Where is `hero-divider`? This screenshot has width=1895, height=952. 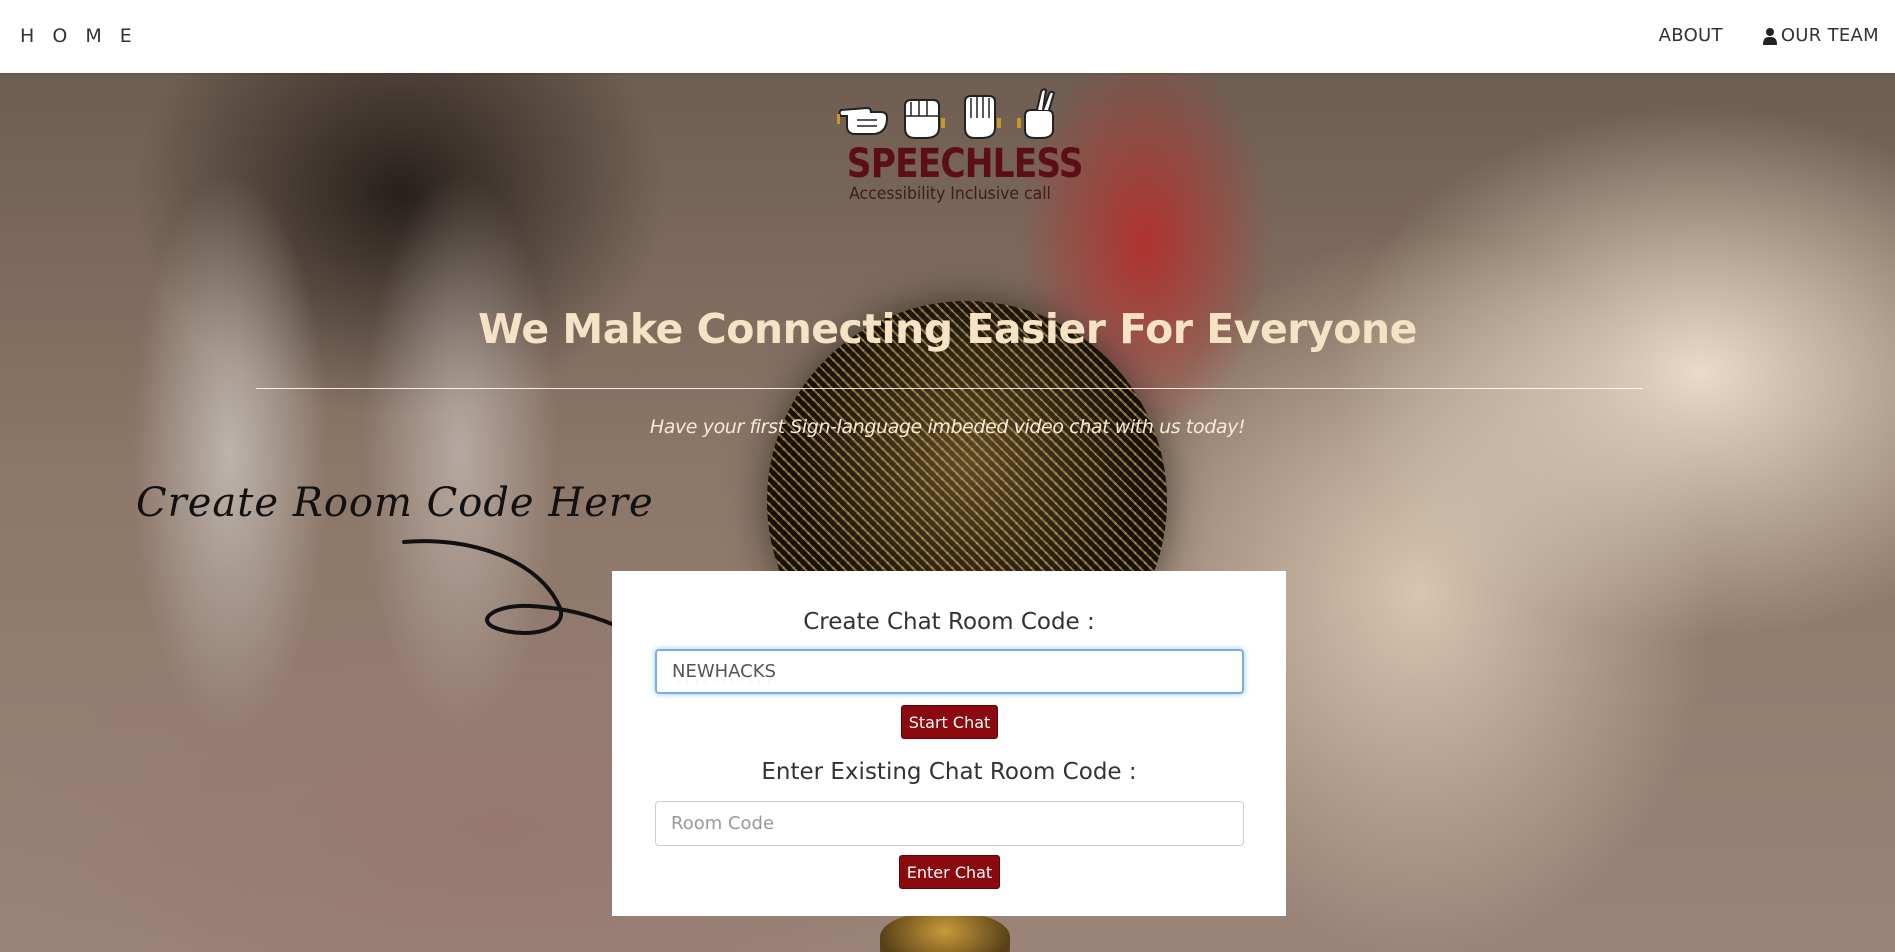
hero-divider is located at coordinates (949, 388).